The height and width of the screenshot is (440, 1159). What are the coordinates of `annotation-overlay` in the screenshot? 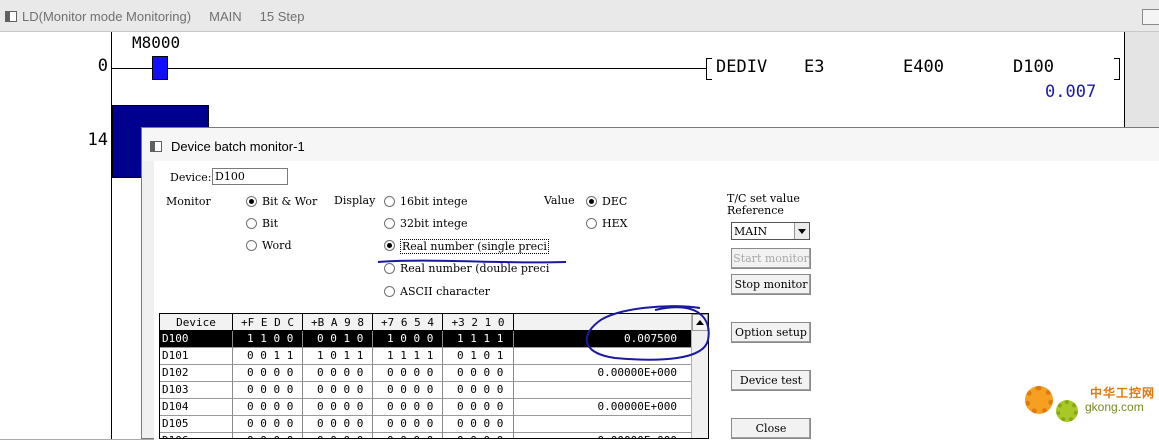 It's located at (543, 310).